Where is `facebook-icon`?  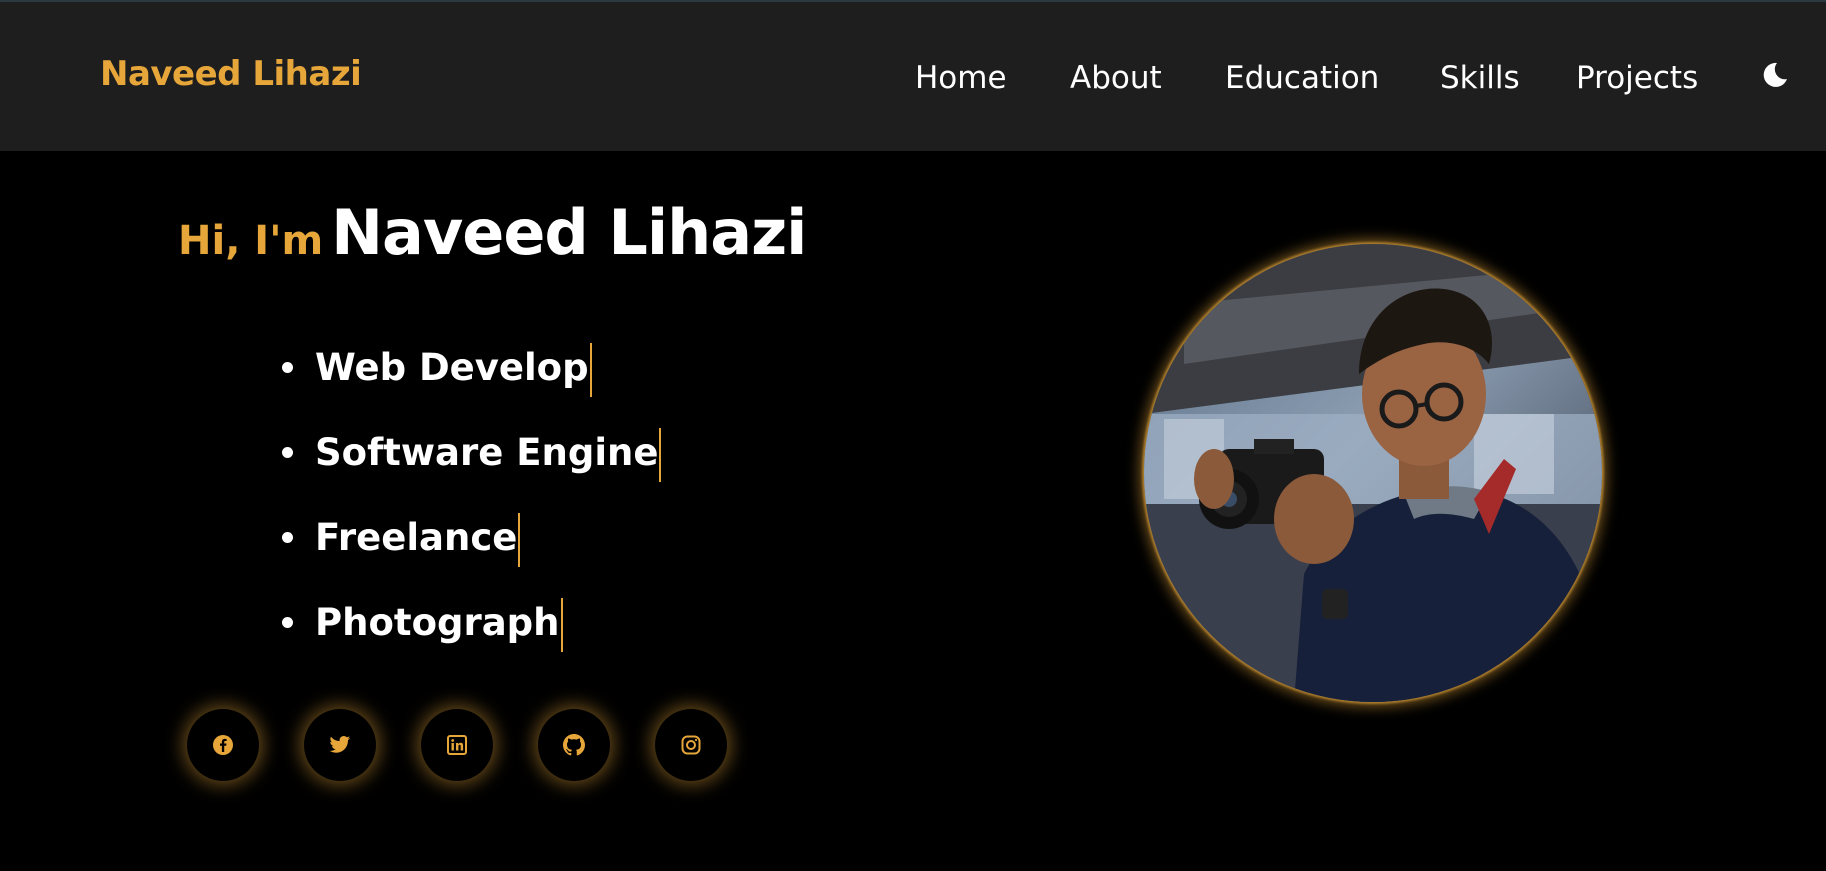
facebook-icon is located at coordinates (223, 745).